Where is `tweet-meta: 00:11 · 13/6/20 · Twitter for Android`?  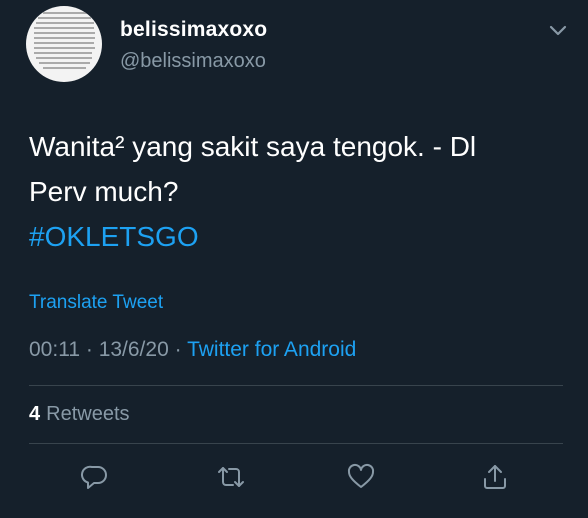
tweet-meta: 00:11 · 13/6/20 · Twitter for Android is located at coordinates (192, 350).